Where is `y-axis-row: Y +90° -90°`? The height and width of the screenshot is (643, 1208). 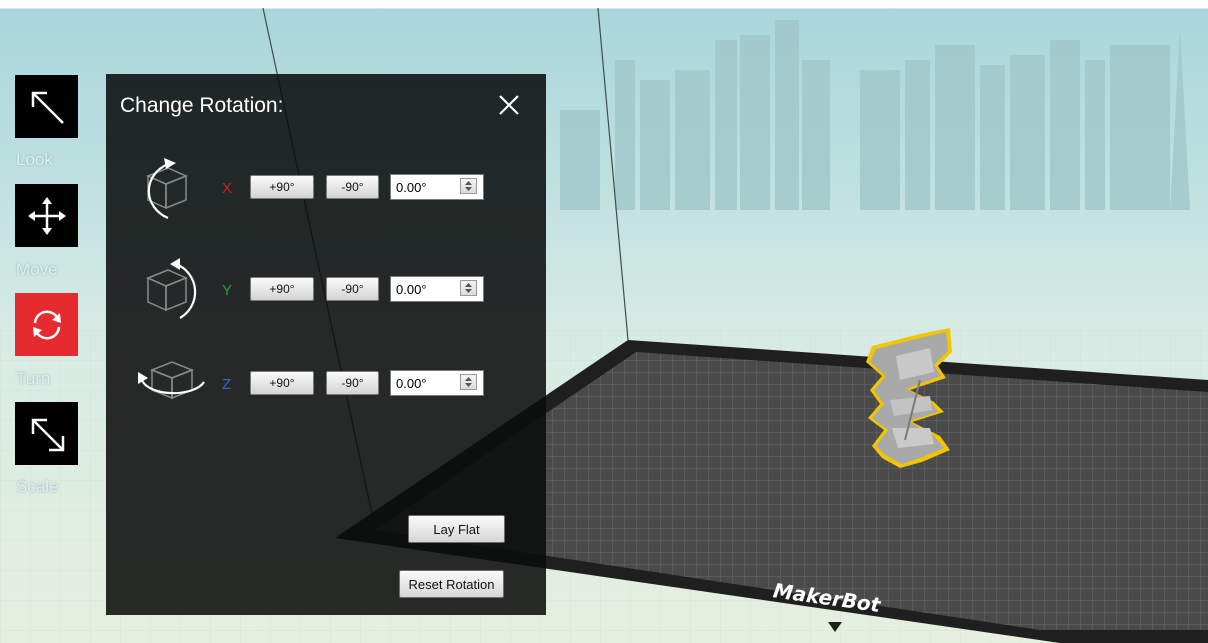
y-axis-row: Y +90° -90° is located at coordinates (326, 291).